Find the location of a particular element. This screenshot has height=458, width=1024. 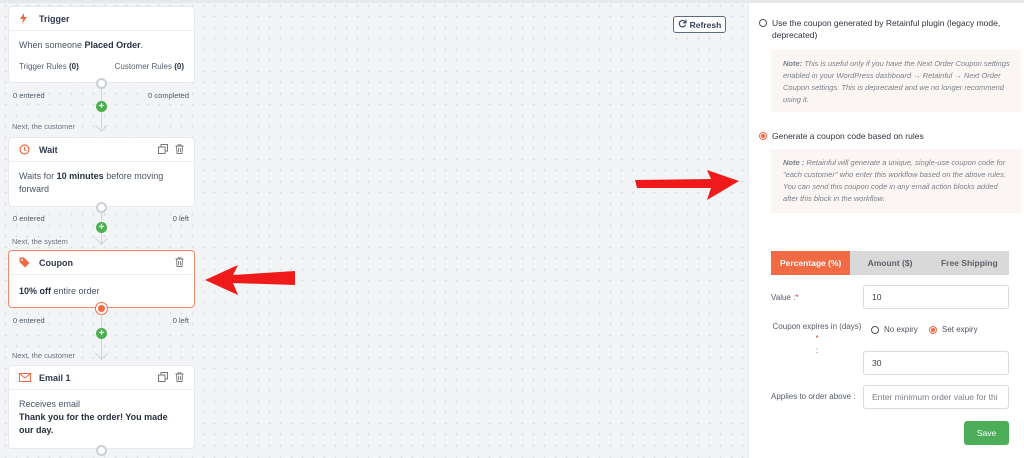

option-set-expiry: Set expiry is located at coordinates (953, 329).